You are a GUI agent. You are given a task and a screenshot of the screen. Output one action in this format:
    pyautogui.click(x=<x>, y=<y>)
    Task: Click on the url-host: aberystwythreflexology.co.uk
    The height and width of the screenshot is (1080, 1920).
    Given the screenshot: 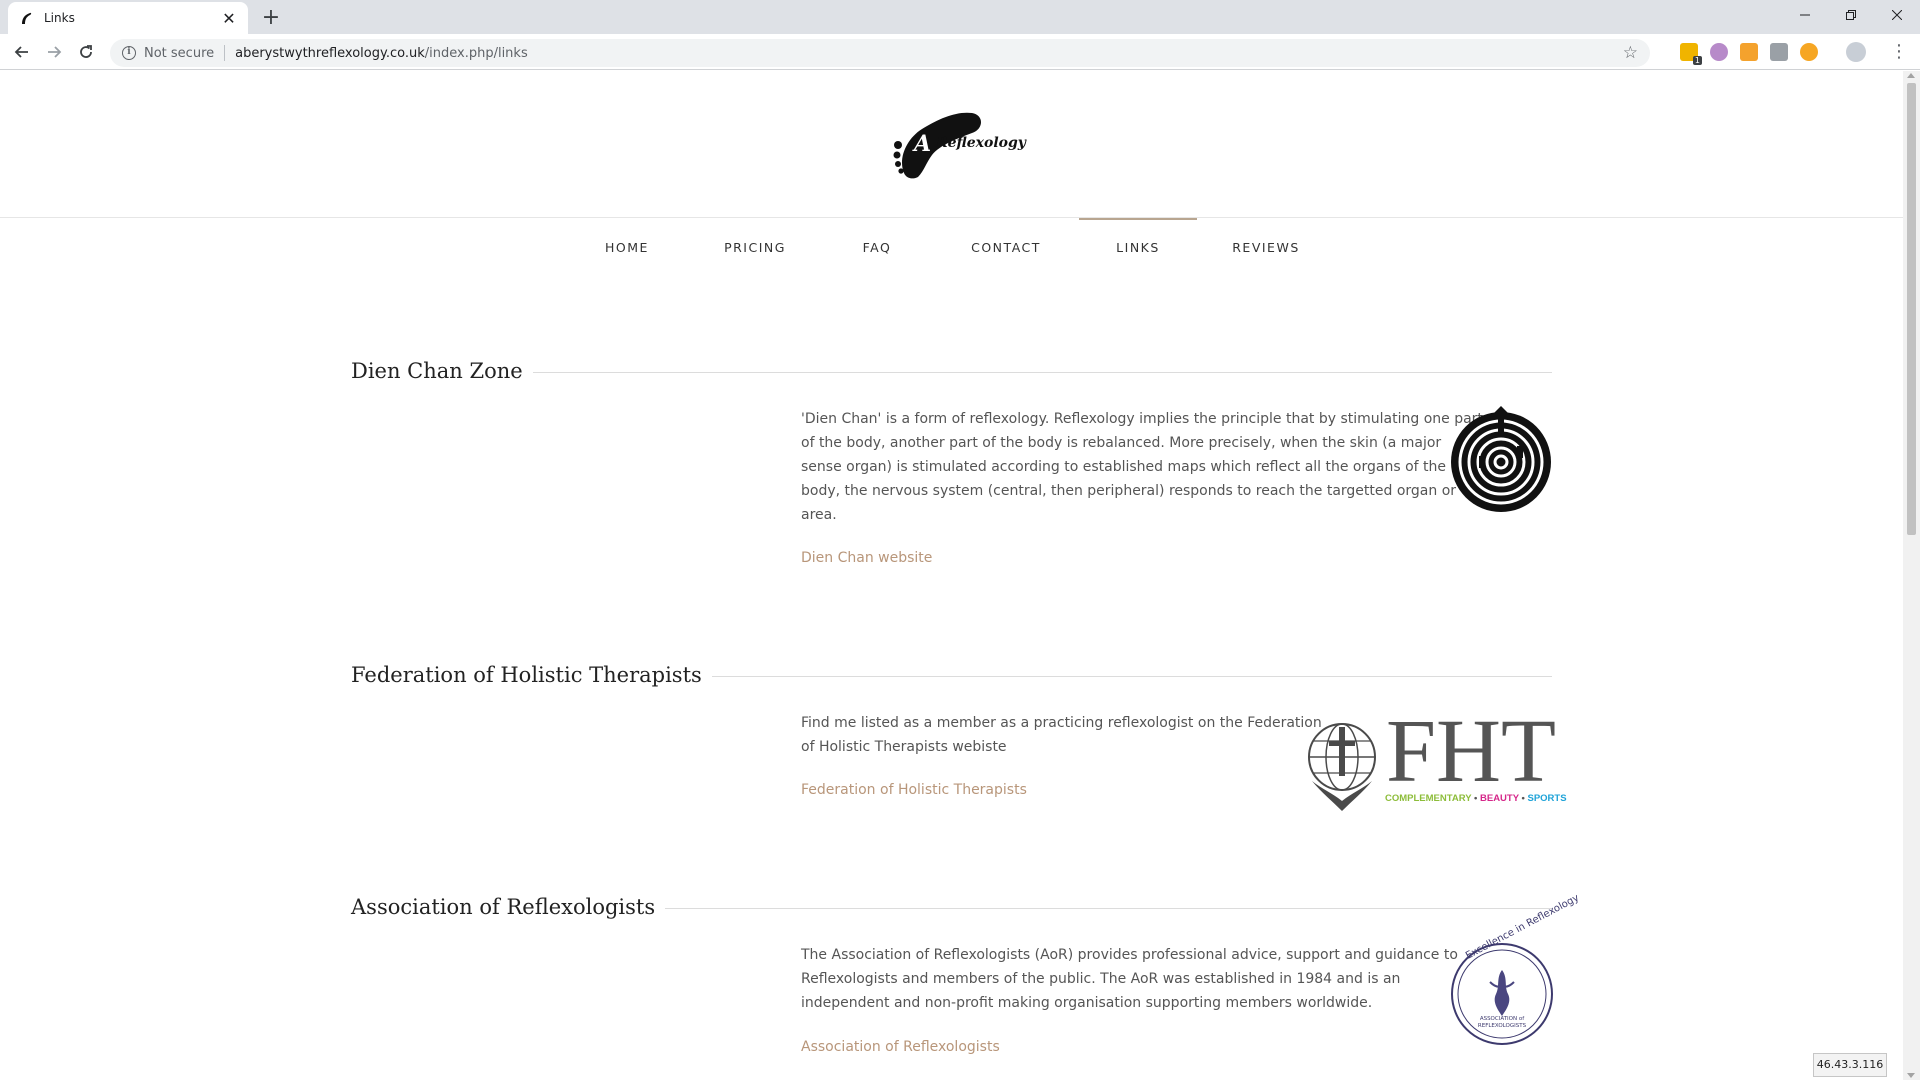 What is the action you would take?
    pyautogui.click(x=330, y=53)
    